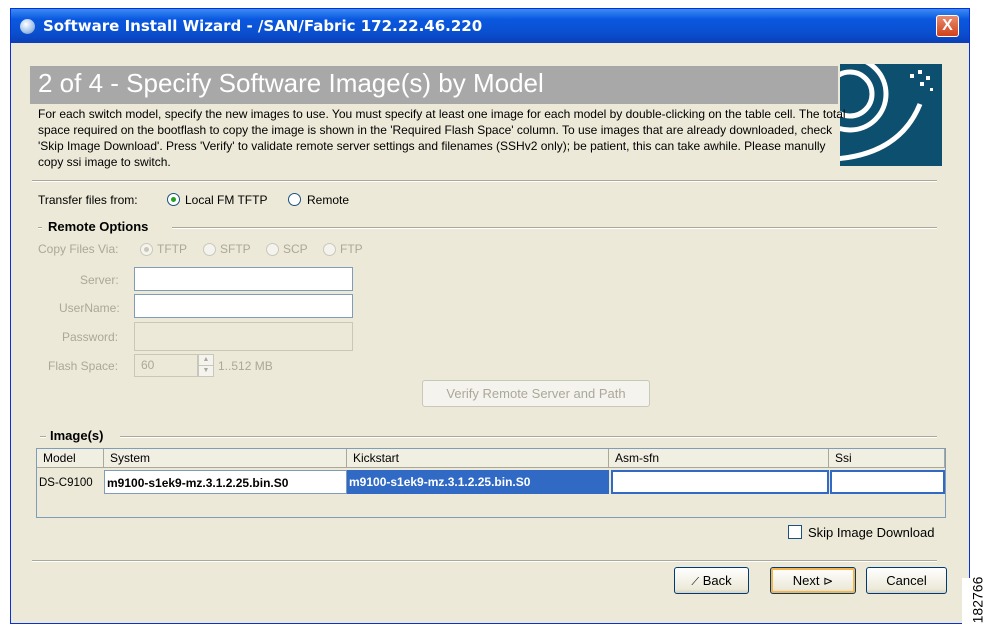 This screenshot has width=986, height=627. I want to click on username-input, so click(243, 306).